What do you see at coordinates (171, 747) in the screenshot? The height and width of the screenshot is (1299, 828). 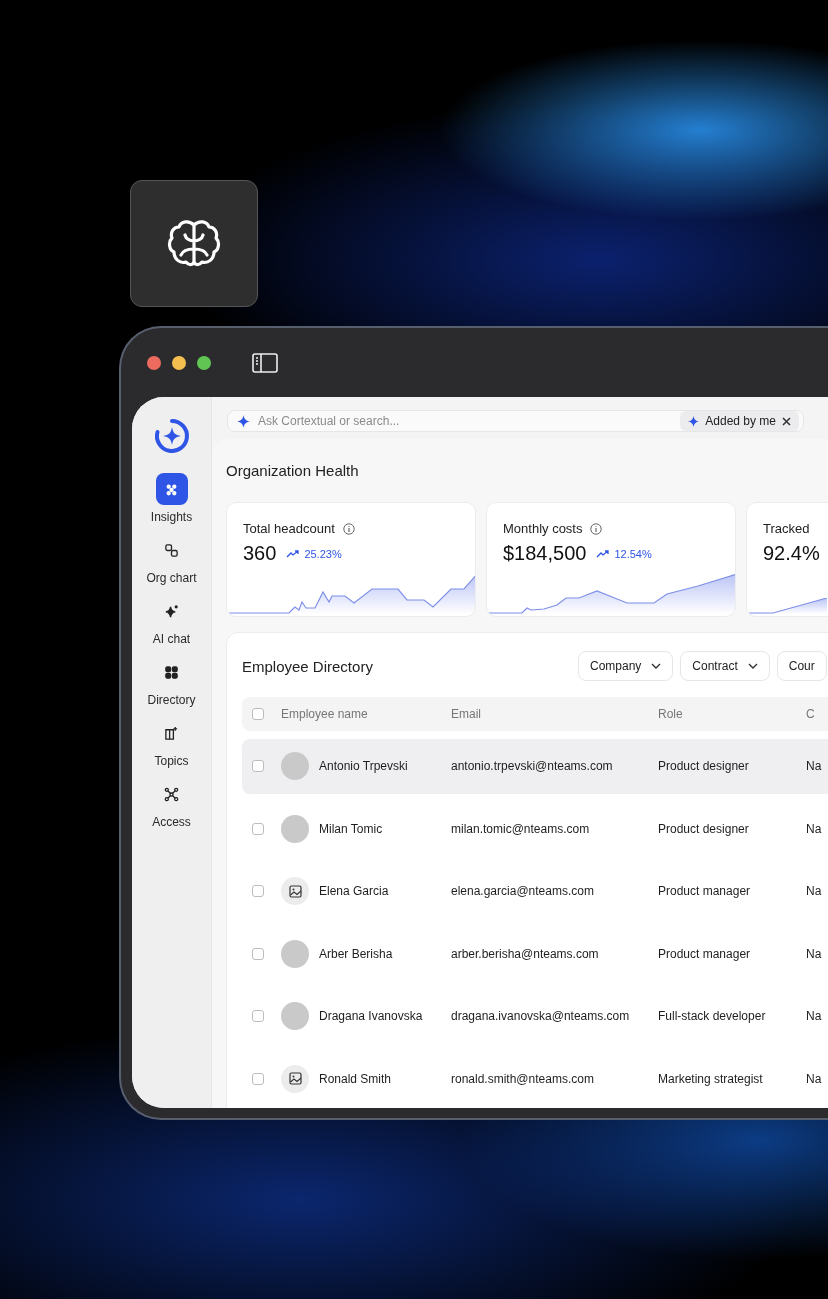 I see `nav-item: Topics` at bounding box center [171, 747].